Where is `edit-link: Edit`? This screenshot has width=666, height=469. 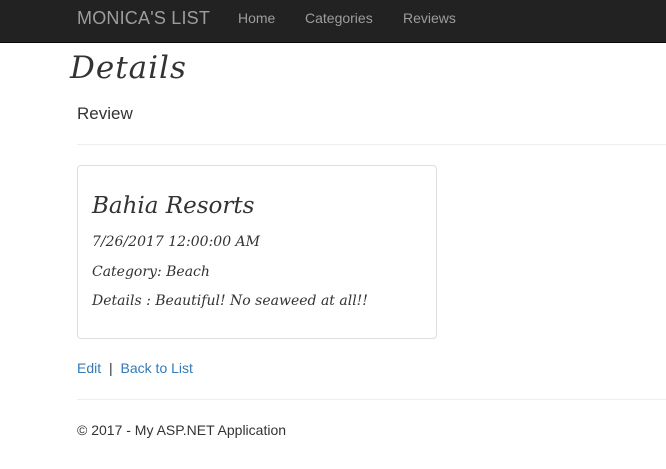 edit-link: Edit is located at coordinates (89, 368).